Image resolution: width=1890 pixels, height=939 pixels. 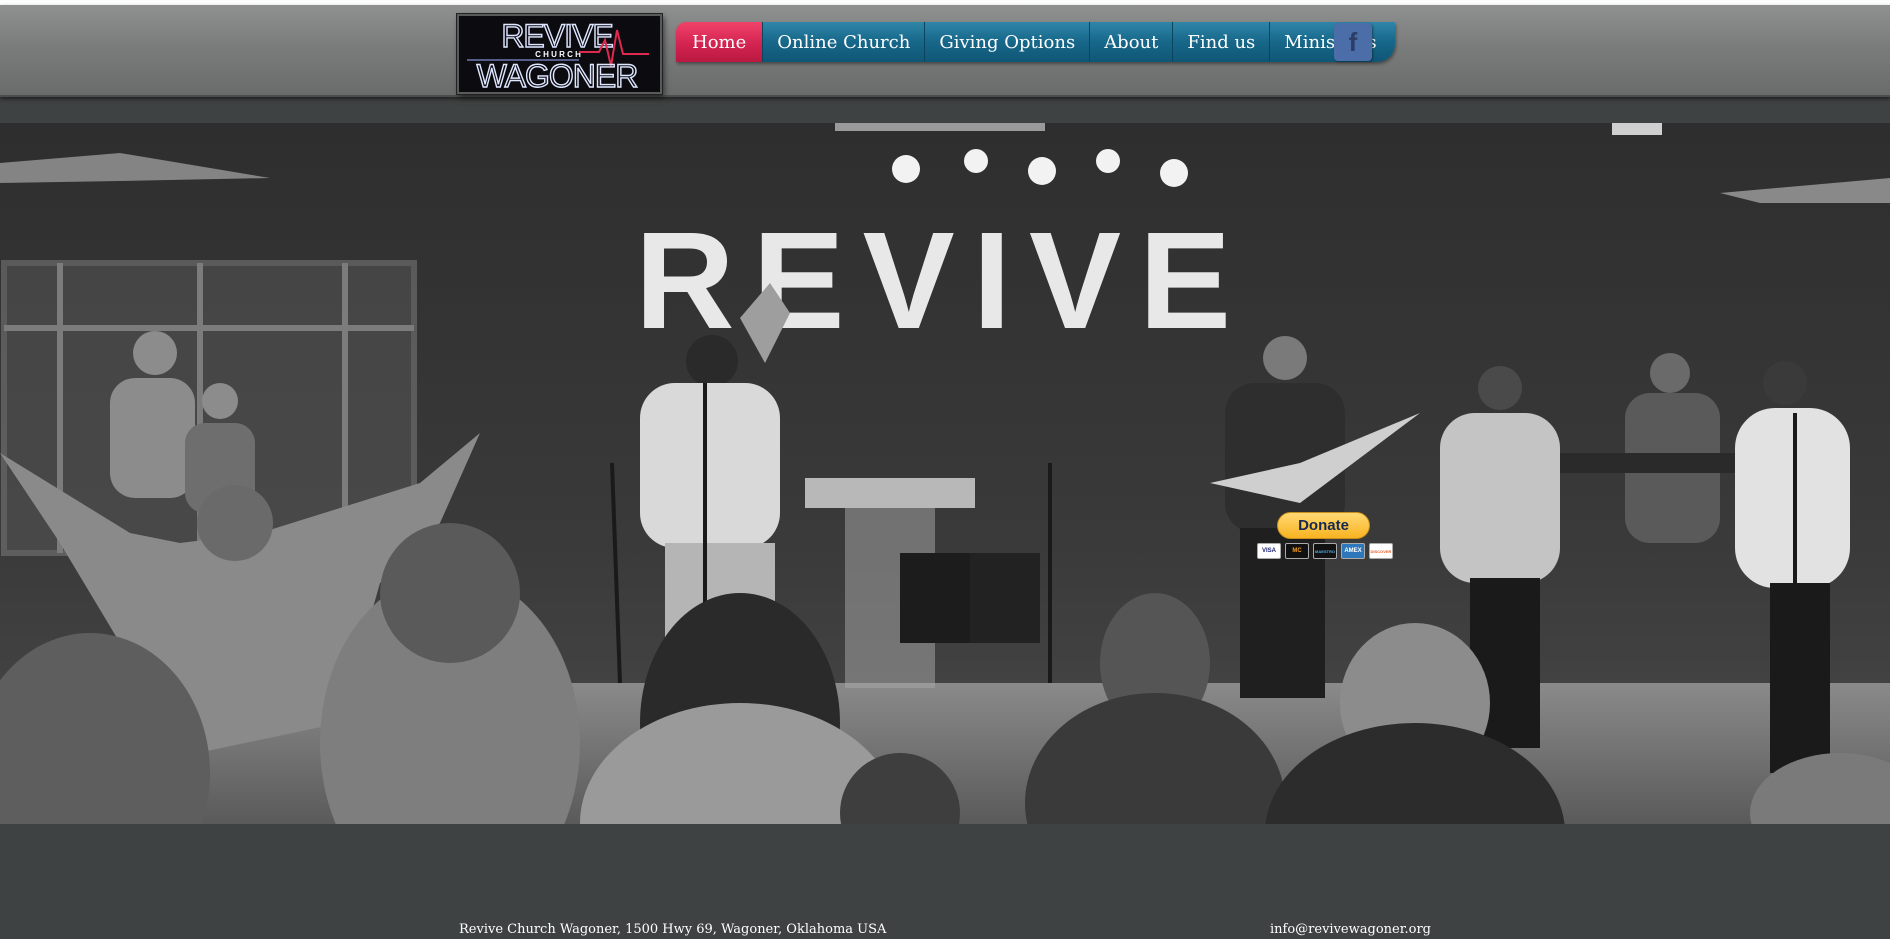 I want to click on footer-email-link: info@revivewagoner.org, so click(x=1350, y=929).